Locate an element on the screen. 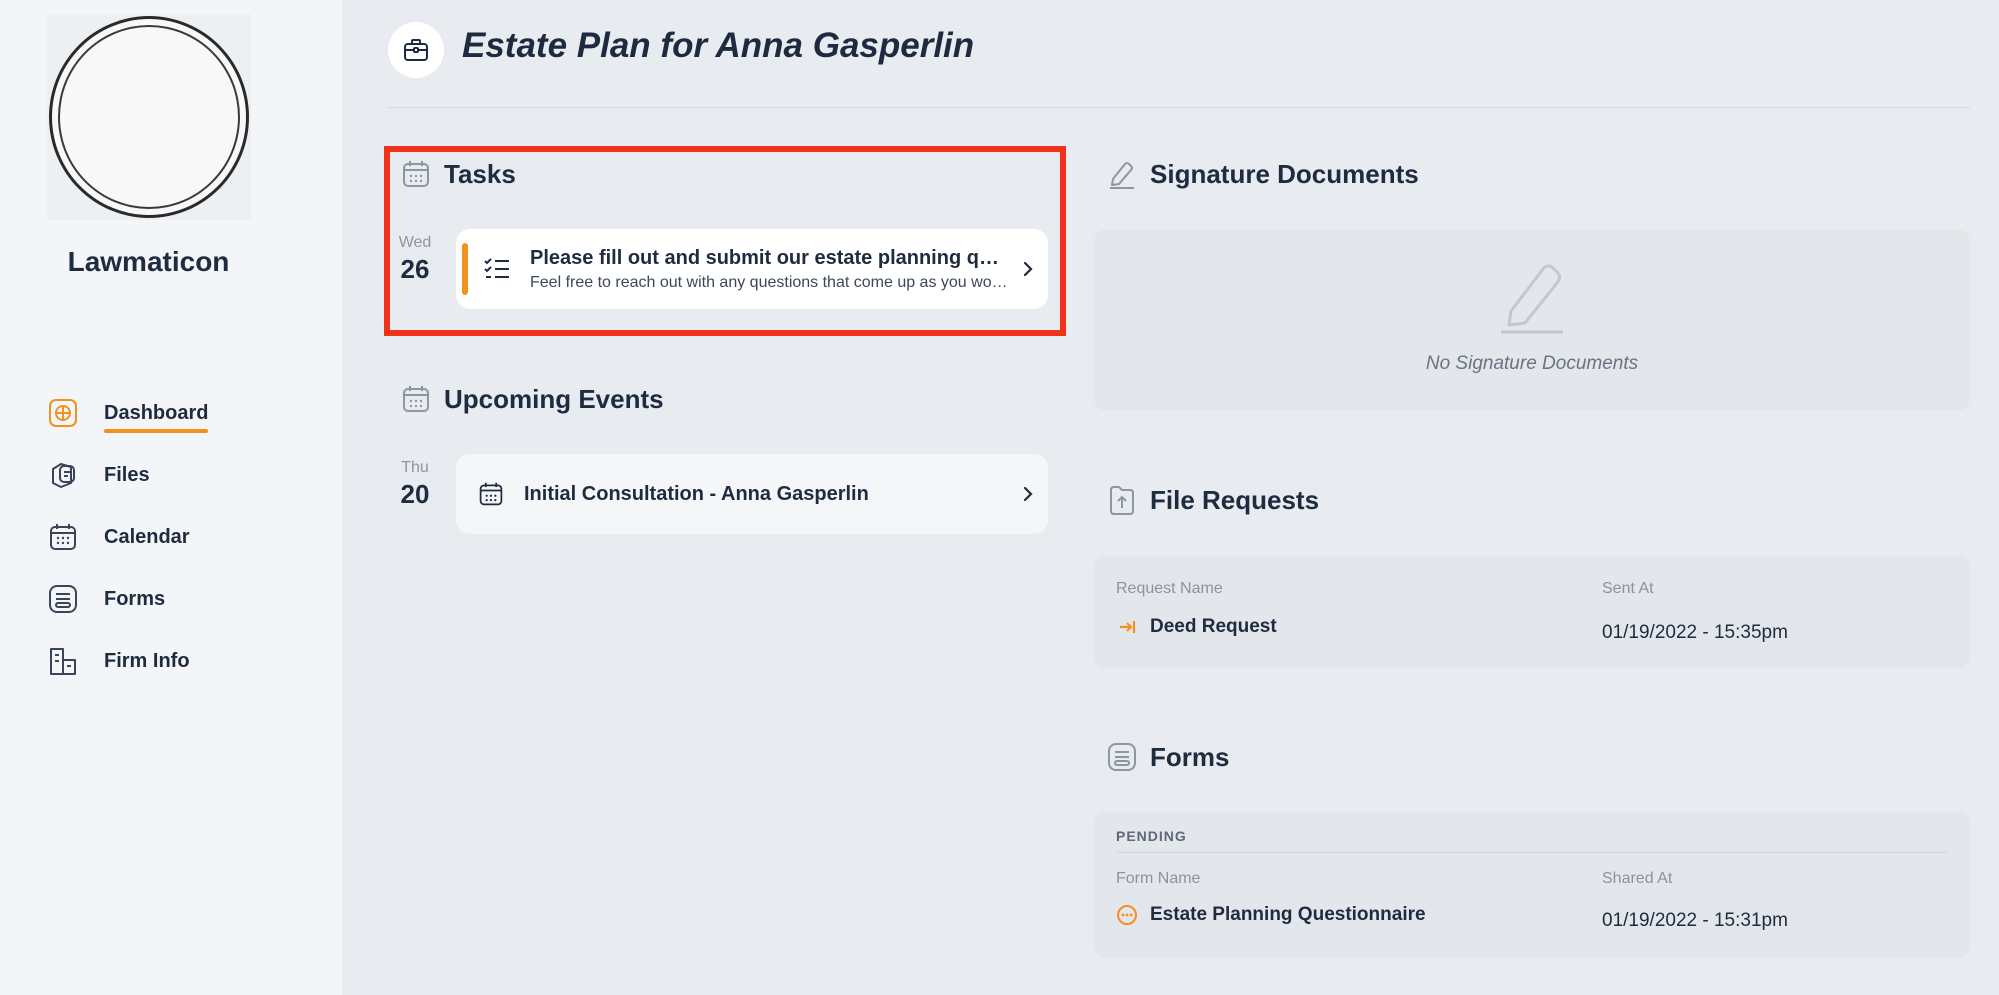 Image resolution: width=1999 pixels, height=995 pixels. sidebar-item-firm-info: Firm Info is located at coordinates (127, 661).